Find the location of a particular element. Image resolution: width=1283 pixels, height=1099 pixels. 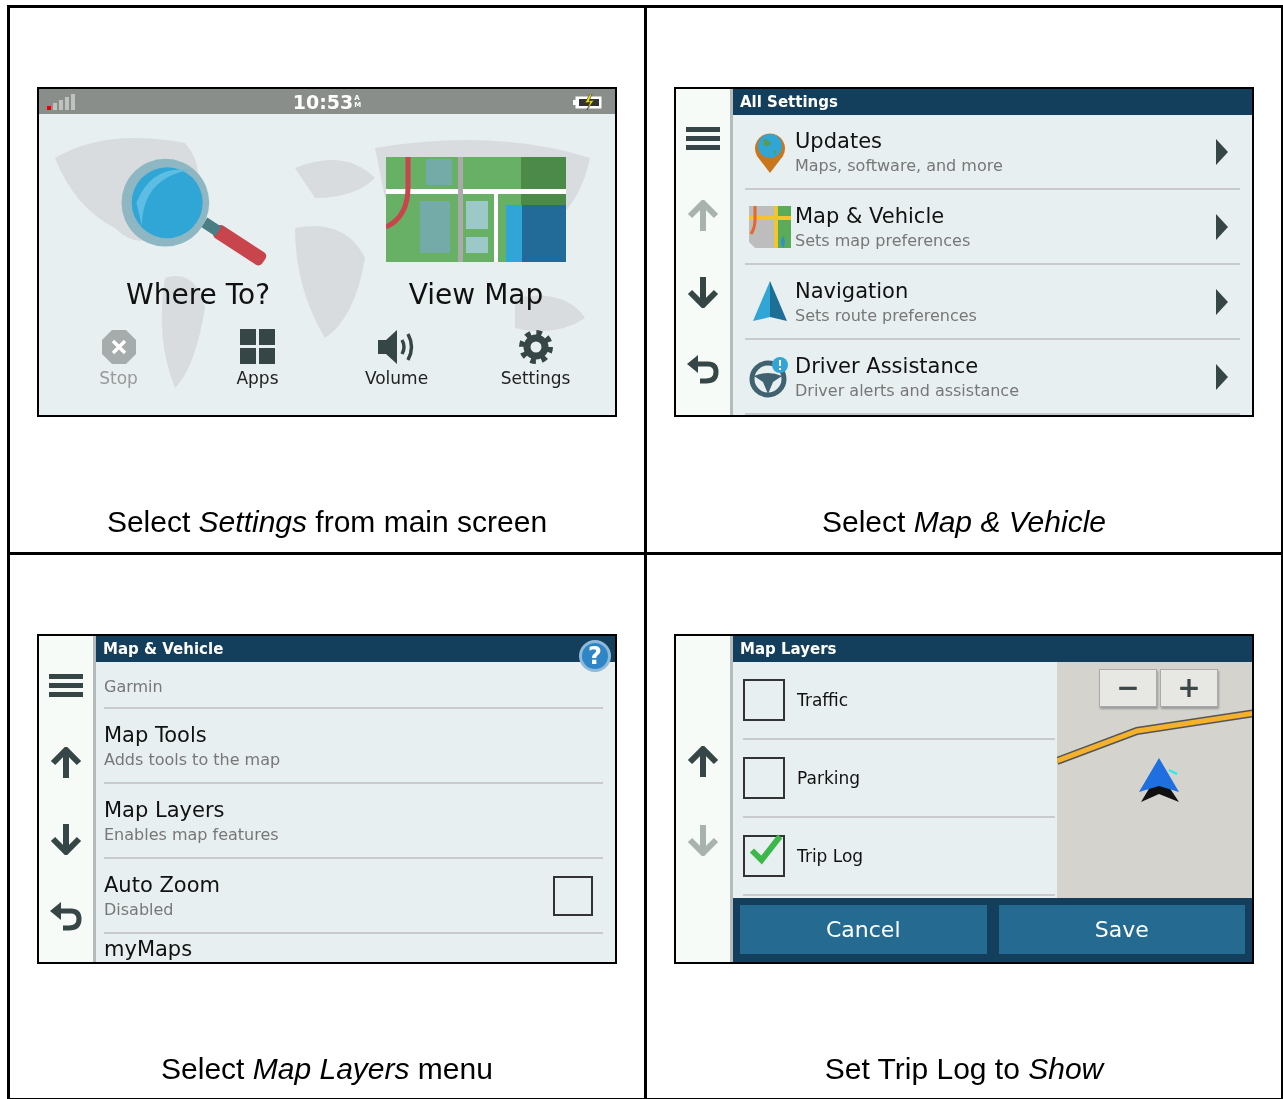

row-subtitle: Disabled is located at coordinates (139, 909).